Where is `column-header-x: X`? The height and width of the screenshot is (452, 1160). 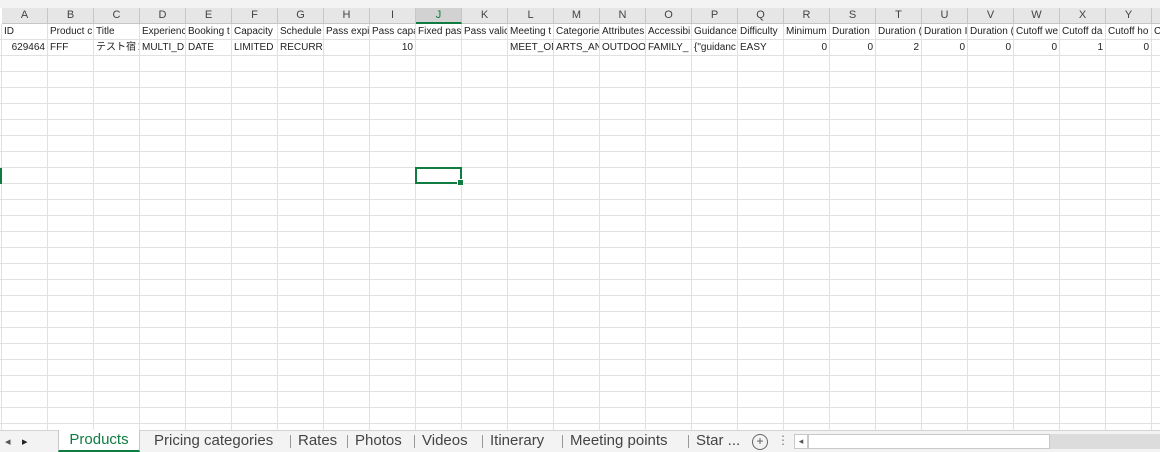
column-header-x: X is located at coordinates (1083, 16).